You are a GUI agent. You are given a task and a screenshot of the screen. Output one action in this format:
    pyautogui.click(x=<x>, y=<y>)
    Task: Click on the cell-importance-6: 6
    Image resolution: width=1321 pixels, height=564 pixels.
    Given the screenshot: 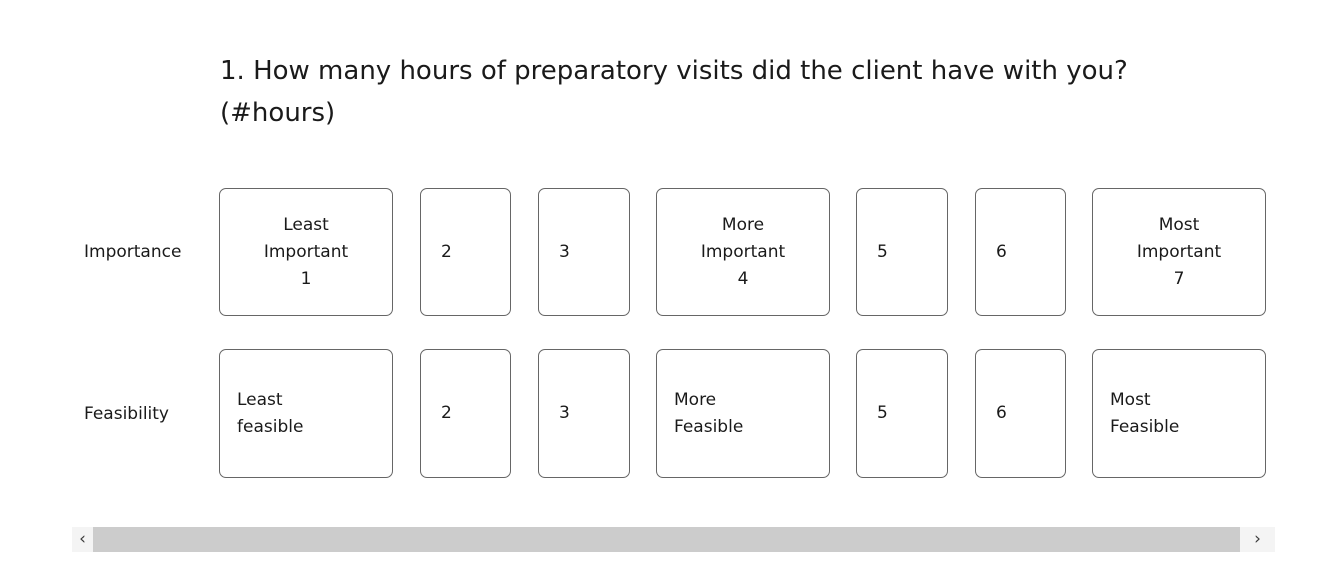 What is the action you would take?
    pyautogui.click(x=1020, y=252)
    